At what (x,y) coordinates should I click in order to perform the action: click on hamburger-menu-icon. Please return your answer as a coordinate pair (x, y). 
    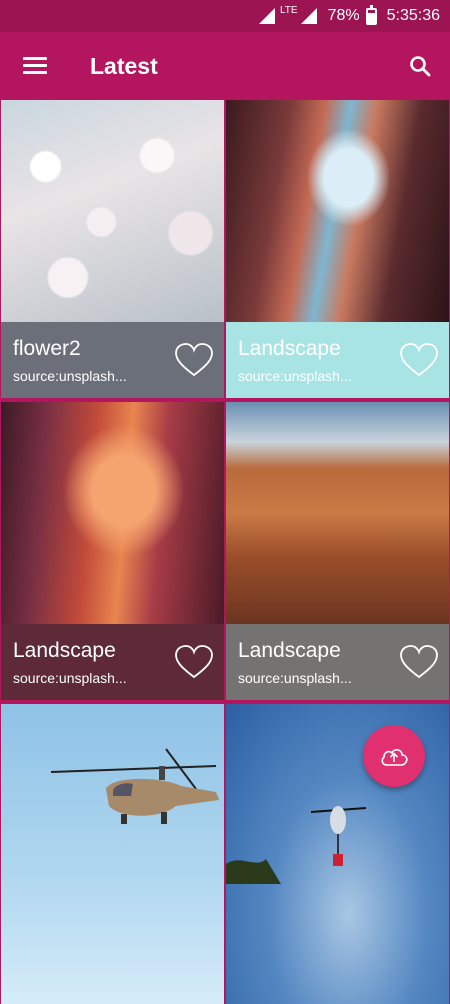
    Looking at the image, I should click on (35, 66).